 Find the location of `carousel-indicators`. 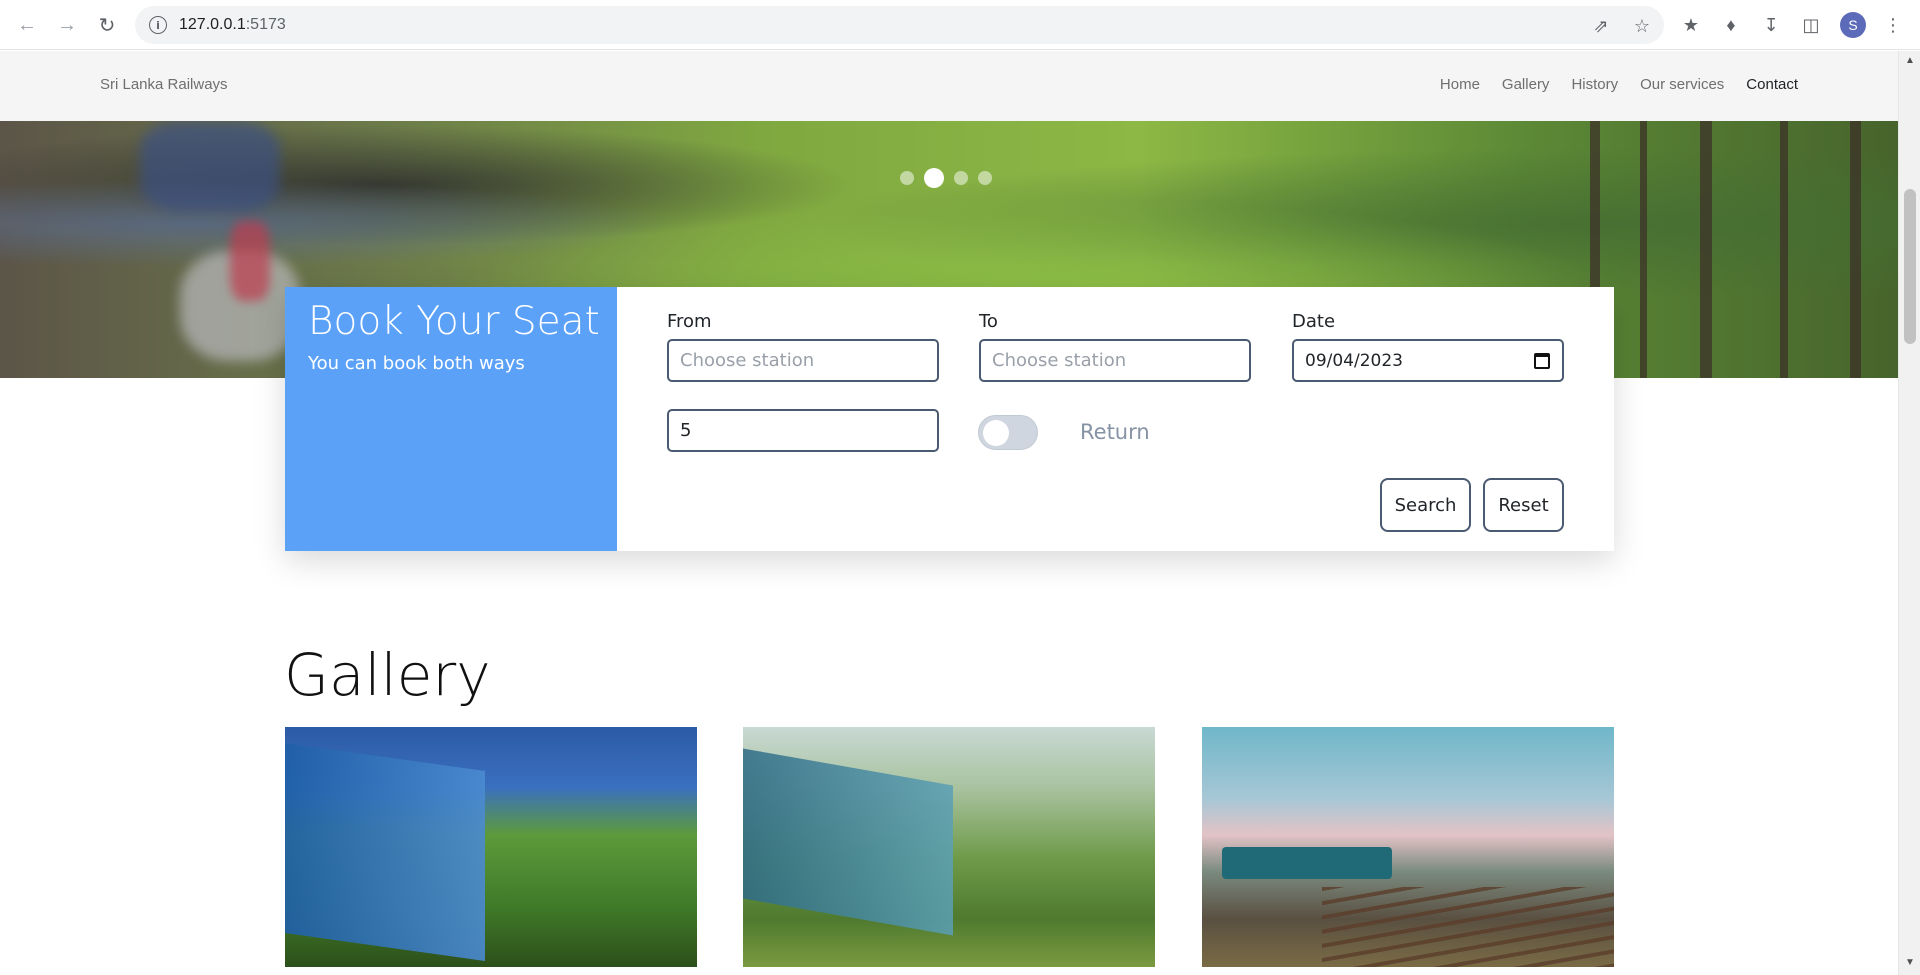

carousel-indicators is located at coordinates (946, 178).